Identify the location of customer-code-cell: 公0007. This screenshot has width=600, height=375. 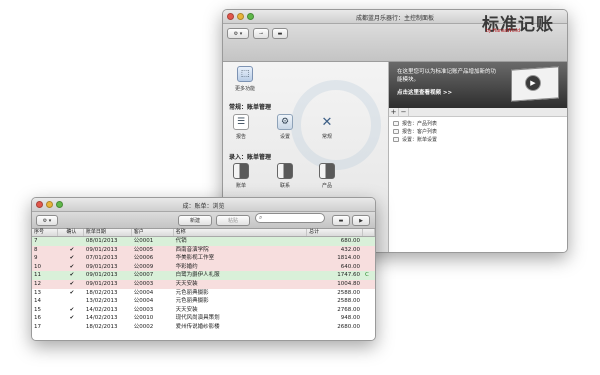
(143, 275).